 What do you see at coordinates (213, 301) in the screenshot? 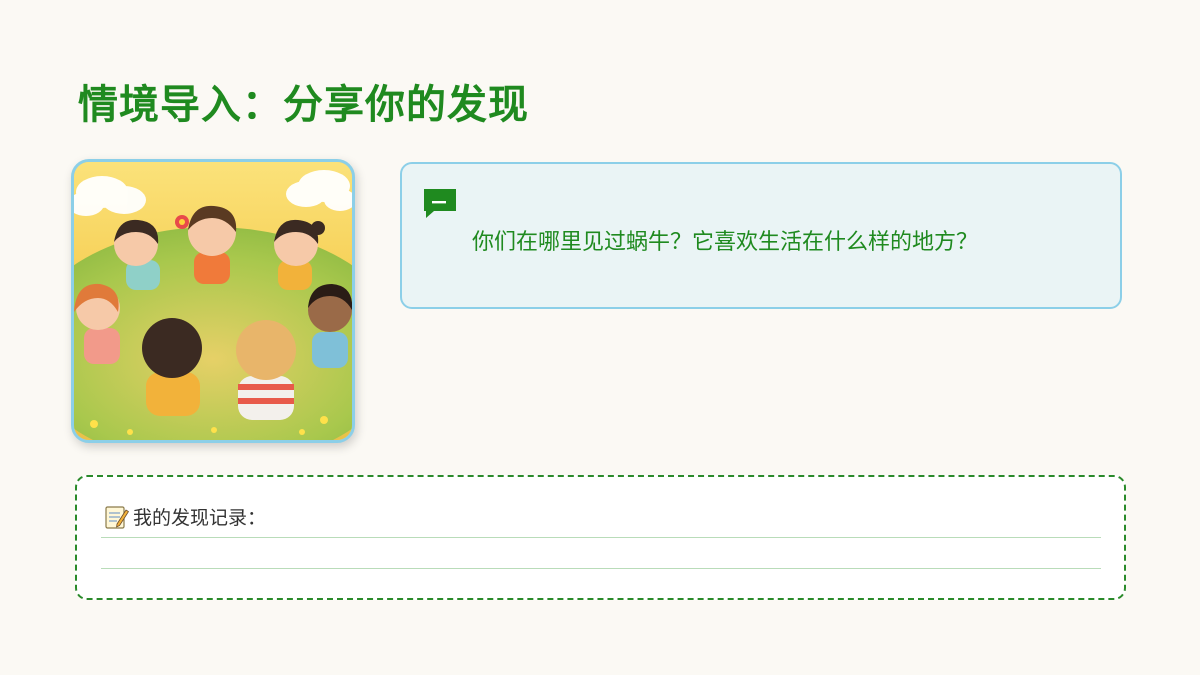
I see `children-circle-illustration` at bounding box center [213, 301].